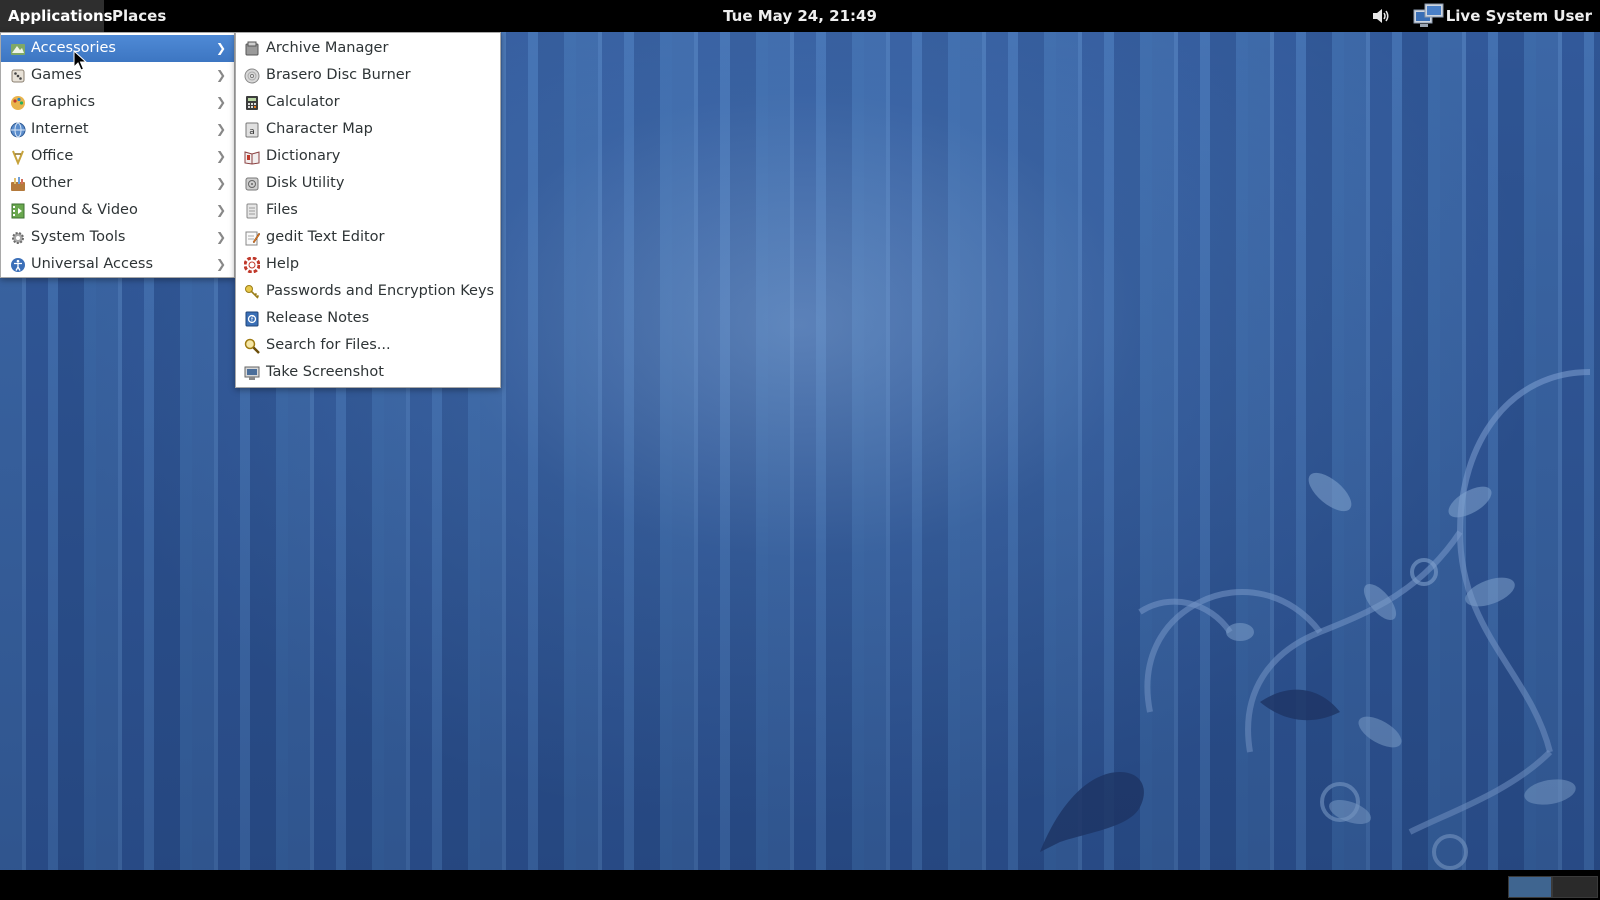  I want to click on svg-text: a, so click(252, 132).